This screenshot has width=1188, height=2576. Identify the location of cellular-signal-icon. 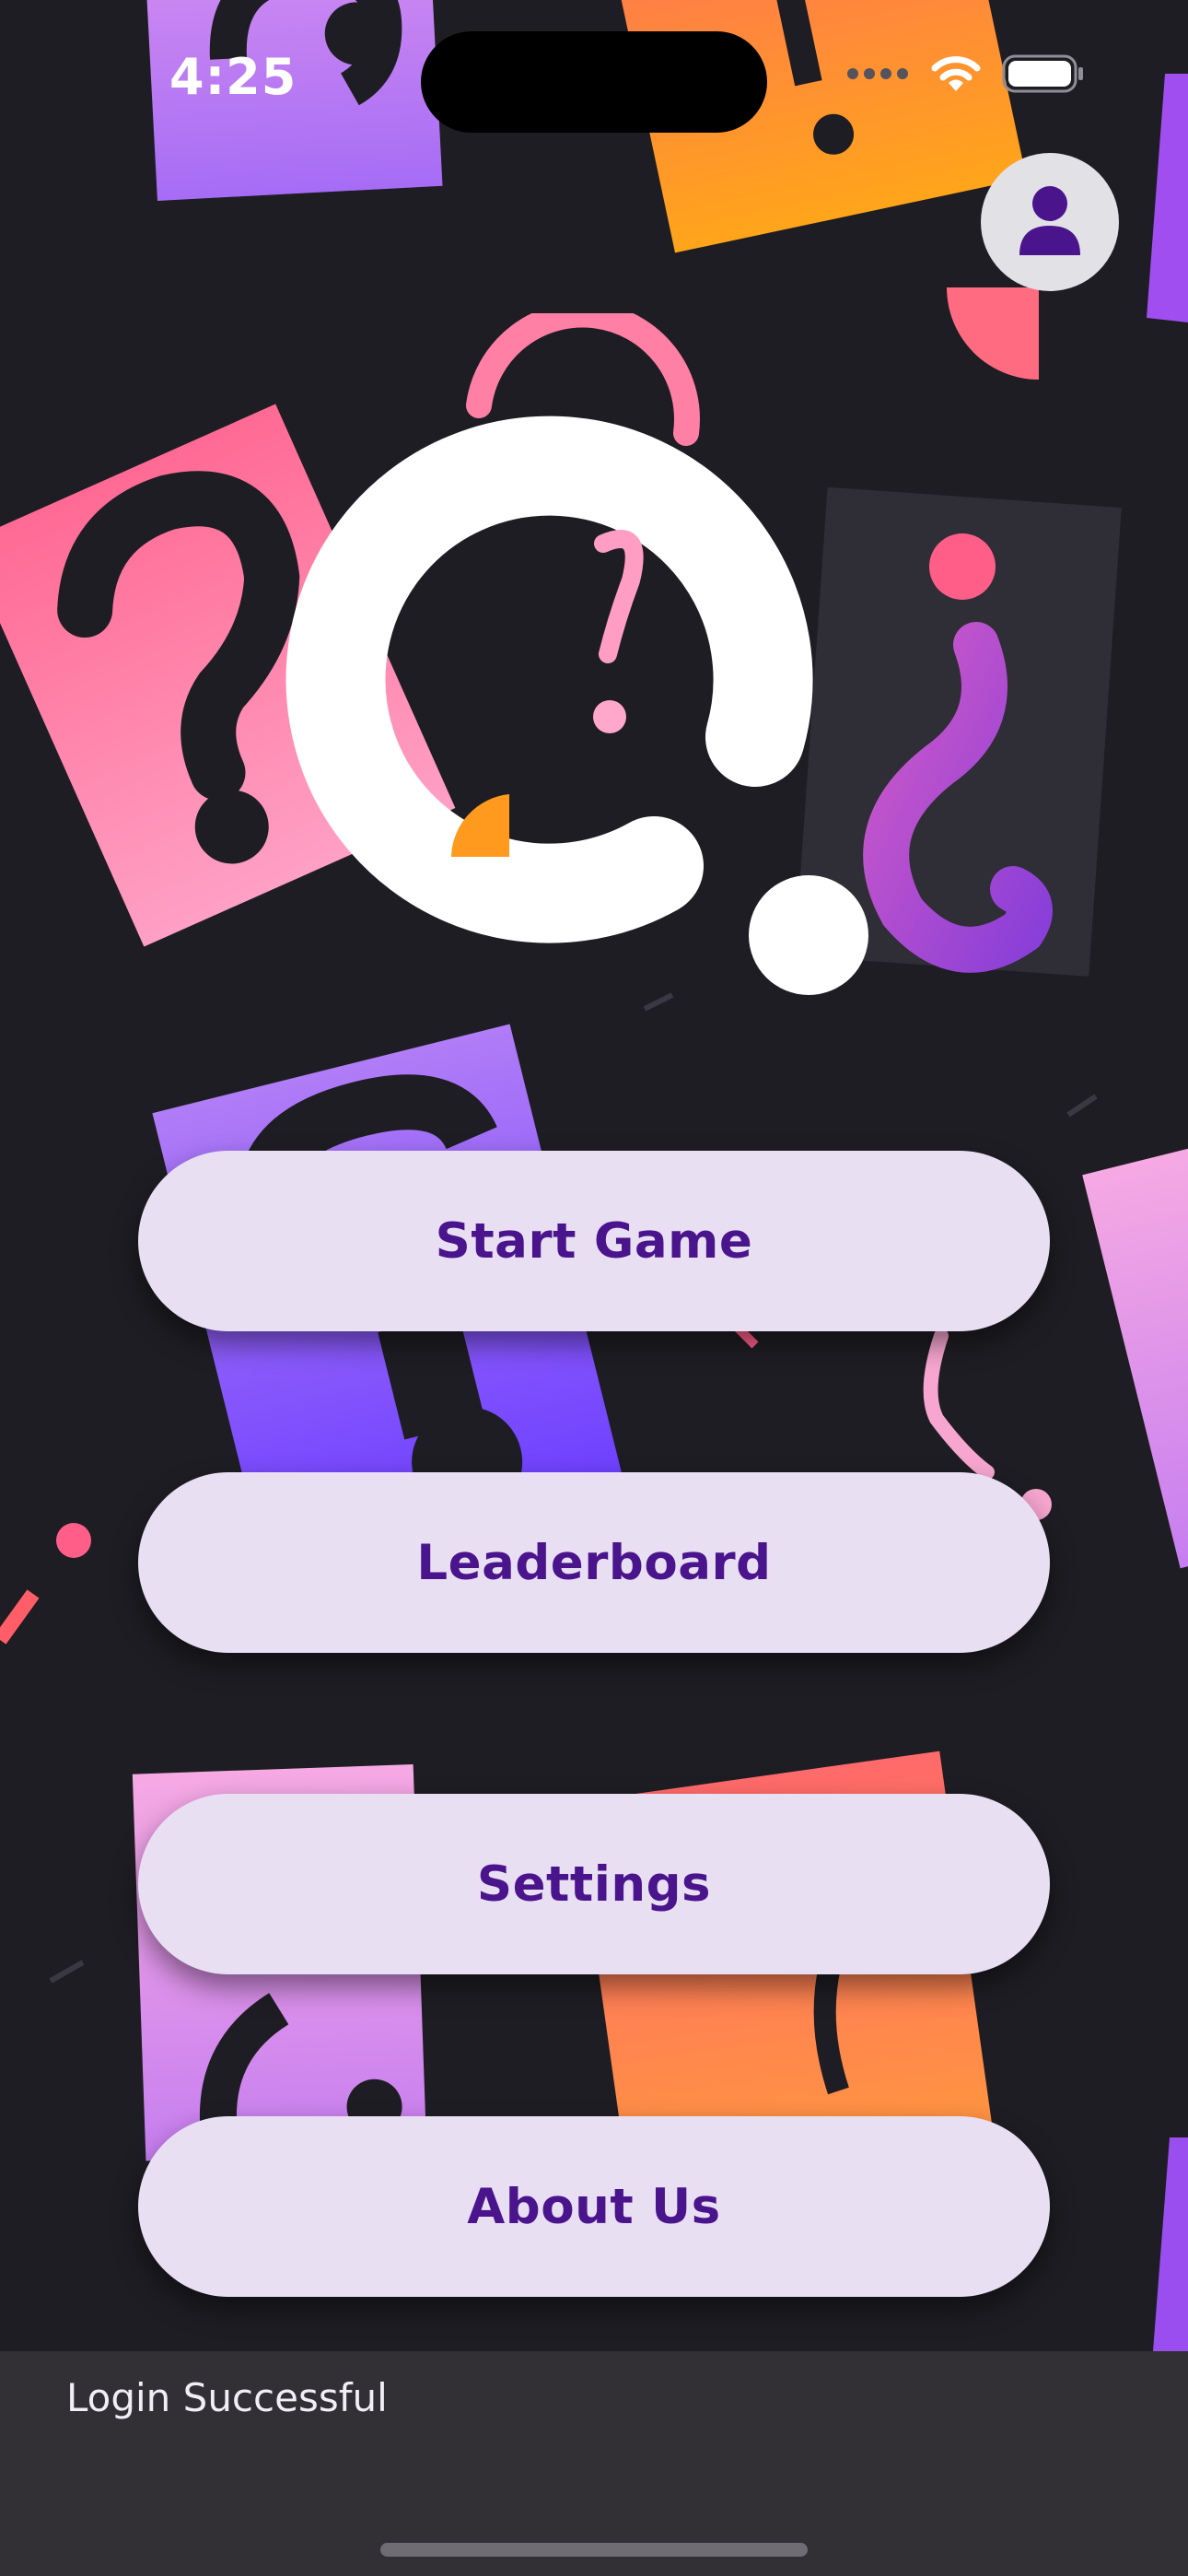
(877, 75).